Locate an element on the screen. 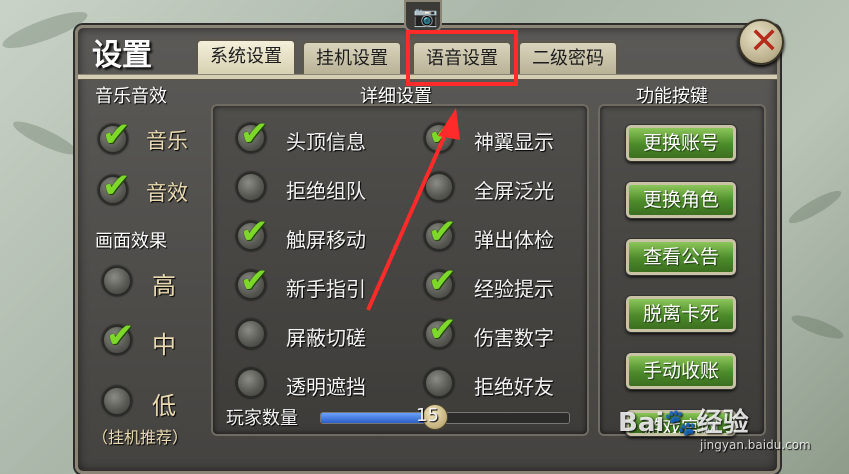 The image size is (849, 474). newbie-guide-label: 新手指引 is located at coordinates (326, 289).